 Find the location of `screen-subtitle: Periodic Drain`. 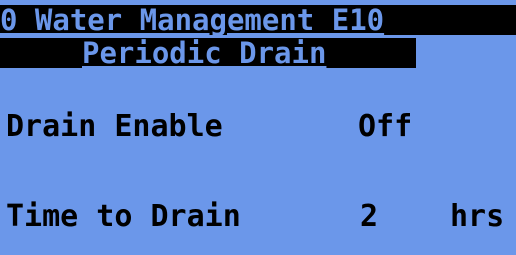

screen-subtitle: Periodic Drain is located at coordinates (204, 53).